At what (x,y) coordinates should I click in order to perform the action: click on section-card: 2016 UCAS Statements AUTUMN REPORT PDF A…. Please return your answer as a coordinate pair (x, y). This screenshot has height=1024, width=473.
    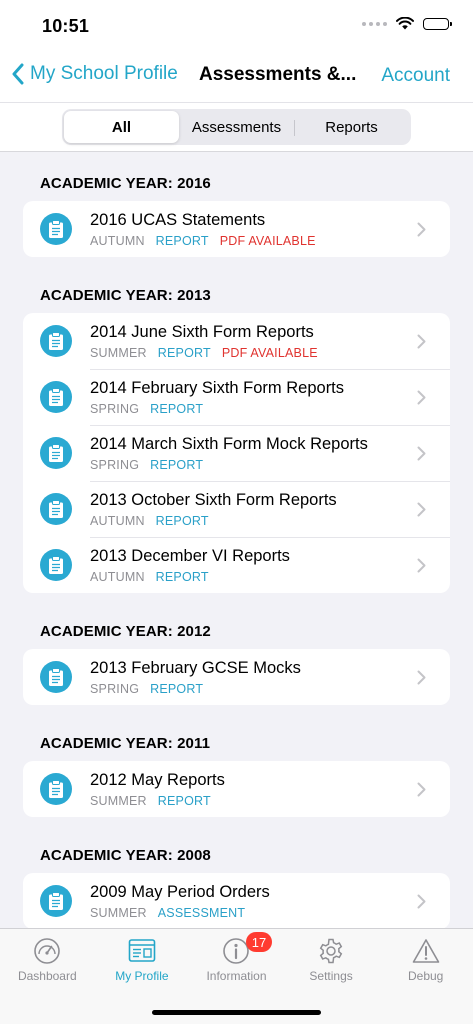
    Looking at the image, I should click on (236, 229).